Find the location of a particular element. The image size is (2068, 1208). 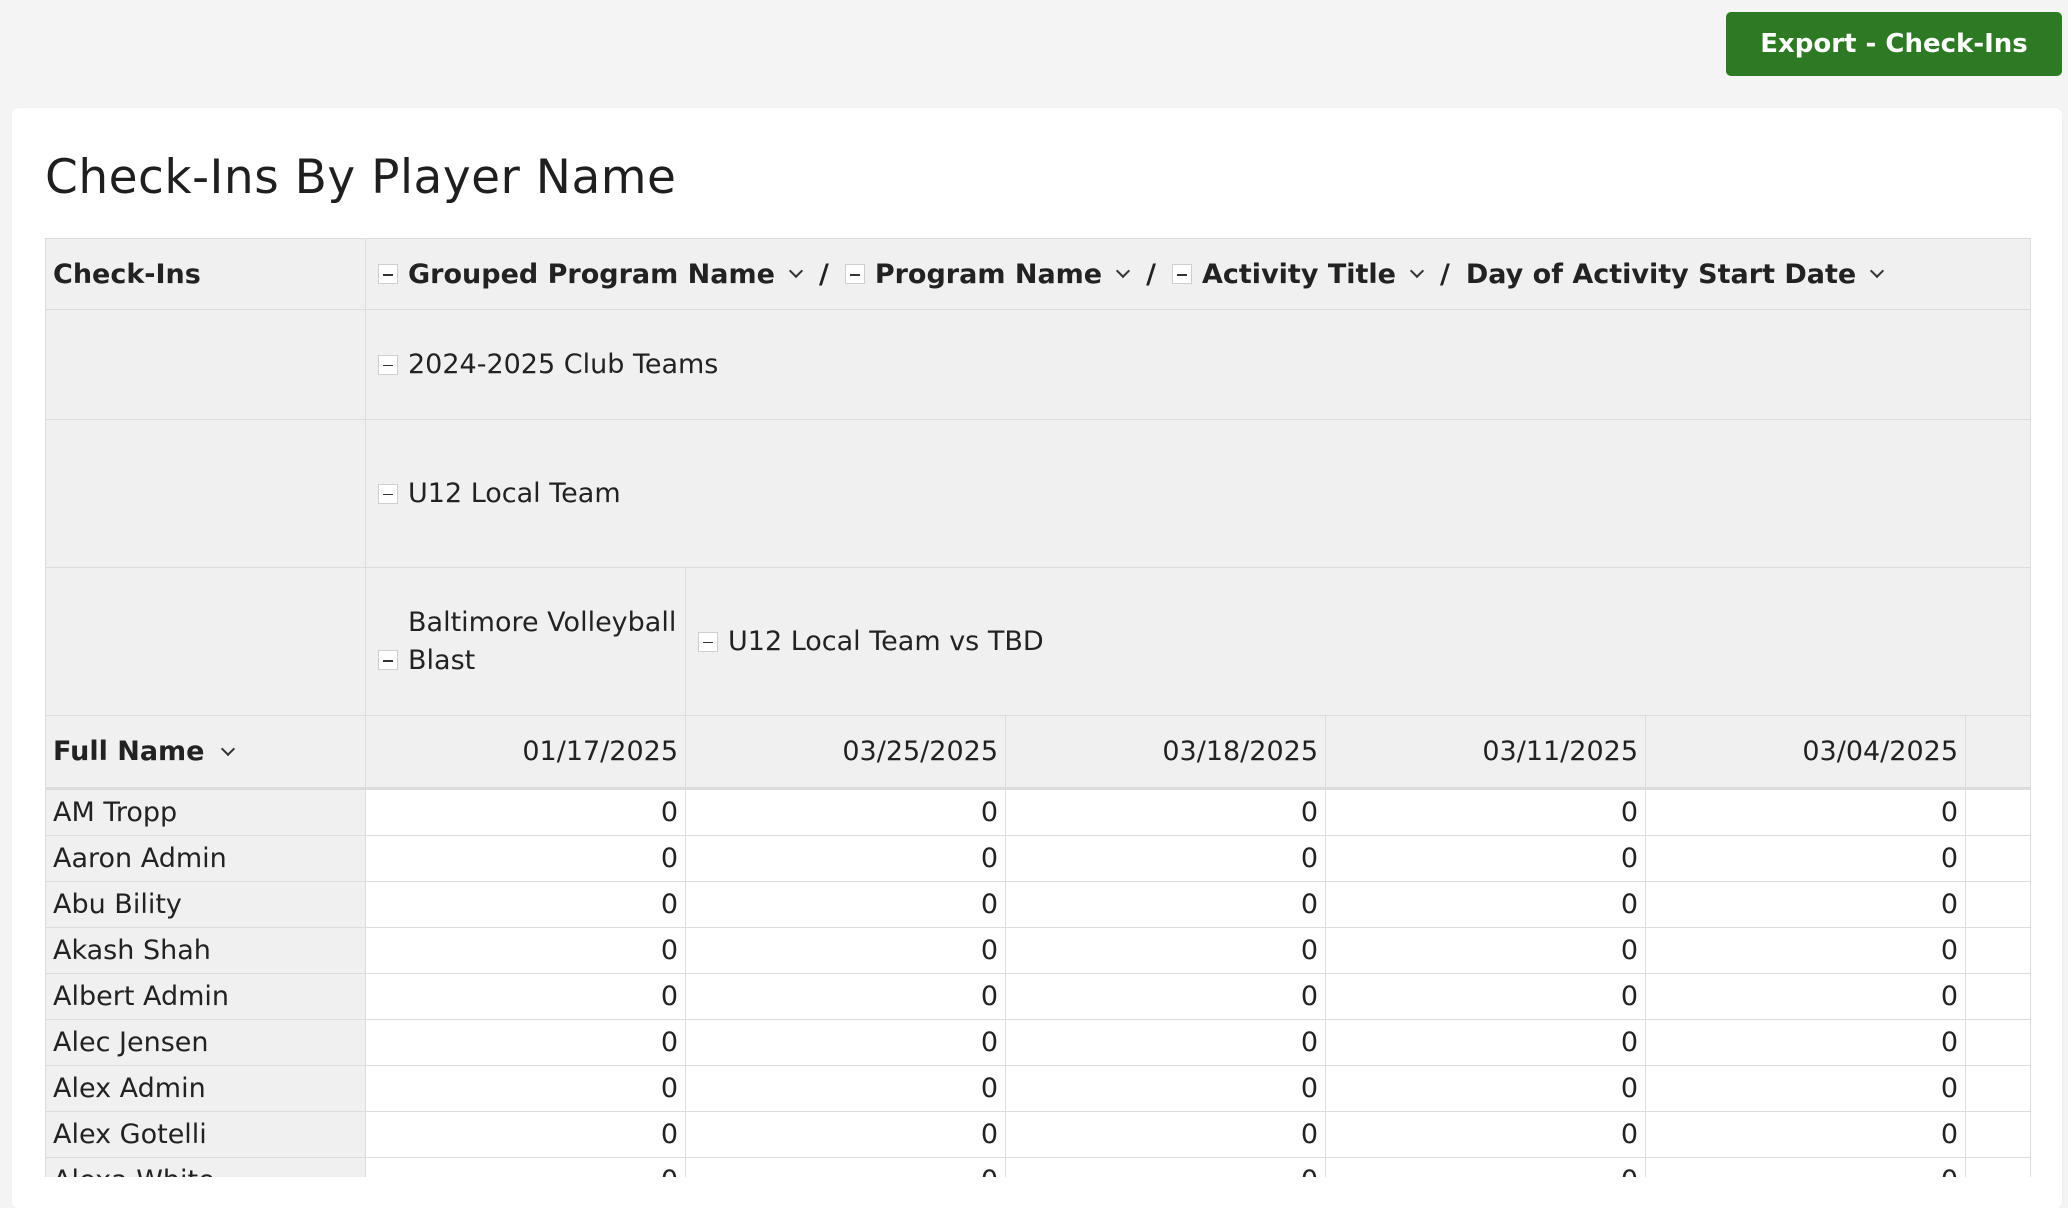

activity-title-label: U12 Local Team vs TBD is located at coordinates (886, 641).